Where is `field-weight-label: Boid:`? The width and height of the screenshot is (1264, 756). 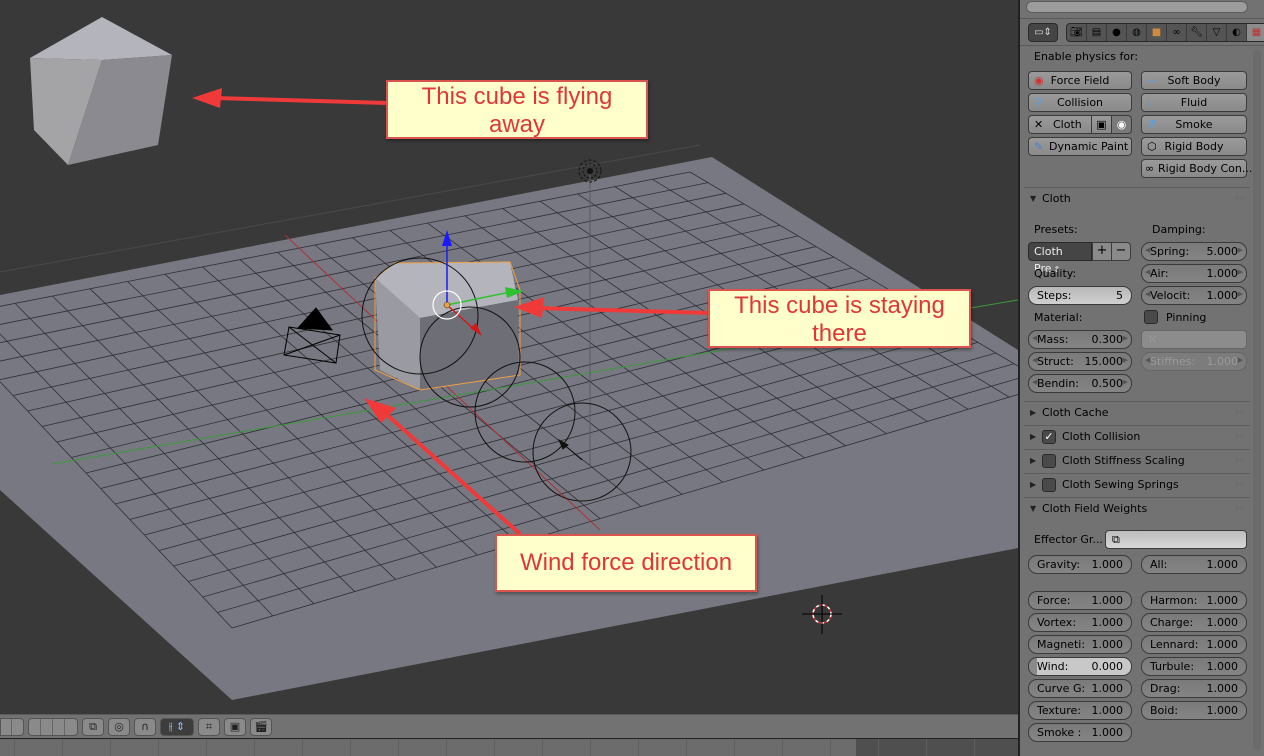
field-weight-label: Boid: is located at coordinates (1164, 710).